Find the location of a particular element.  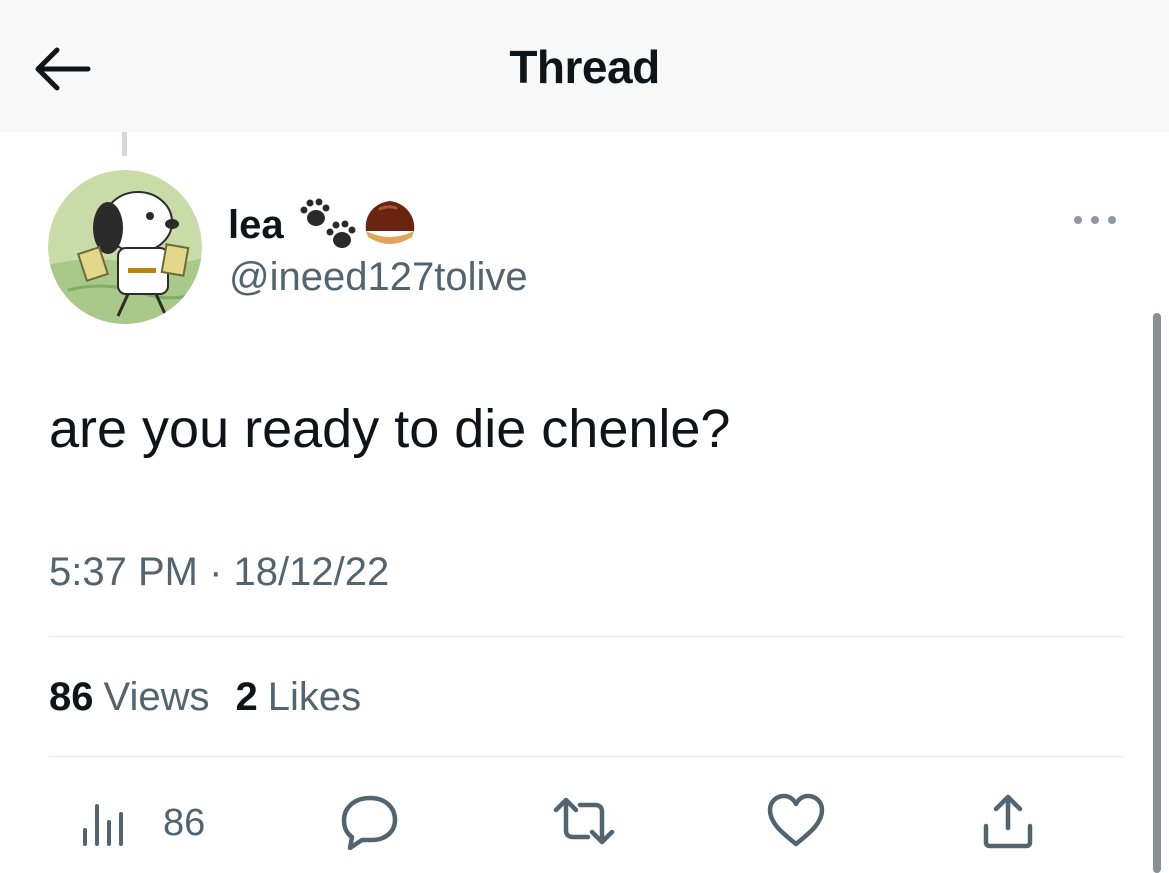

author-display-name-row: lea is located at coordinates (323, 225).